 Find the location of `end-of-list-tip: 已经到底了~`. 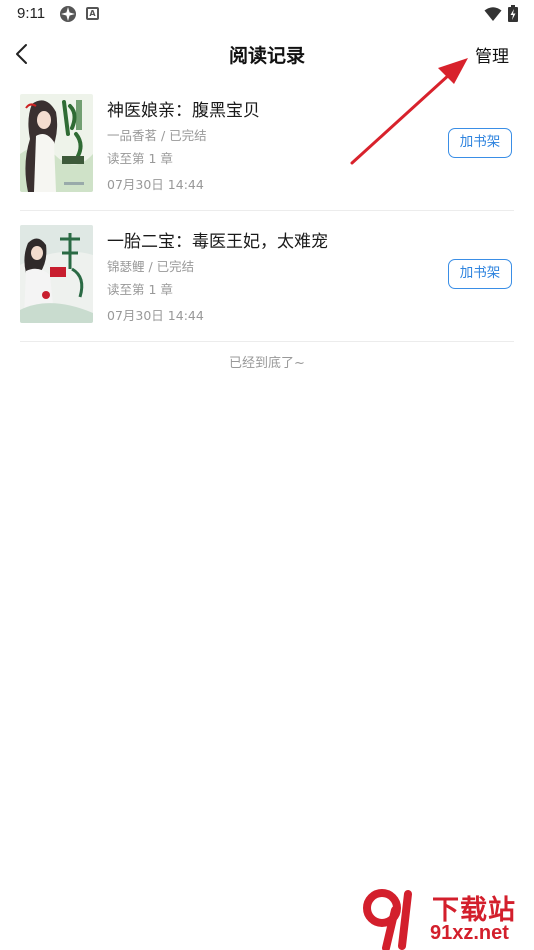

end-of-list-tip: 已经到底了~ is located at coordinates (267, 363).